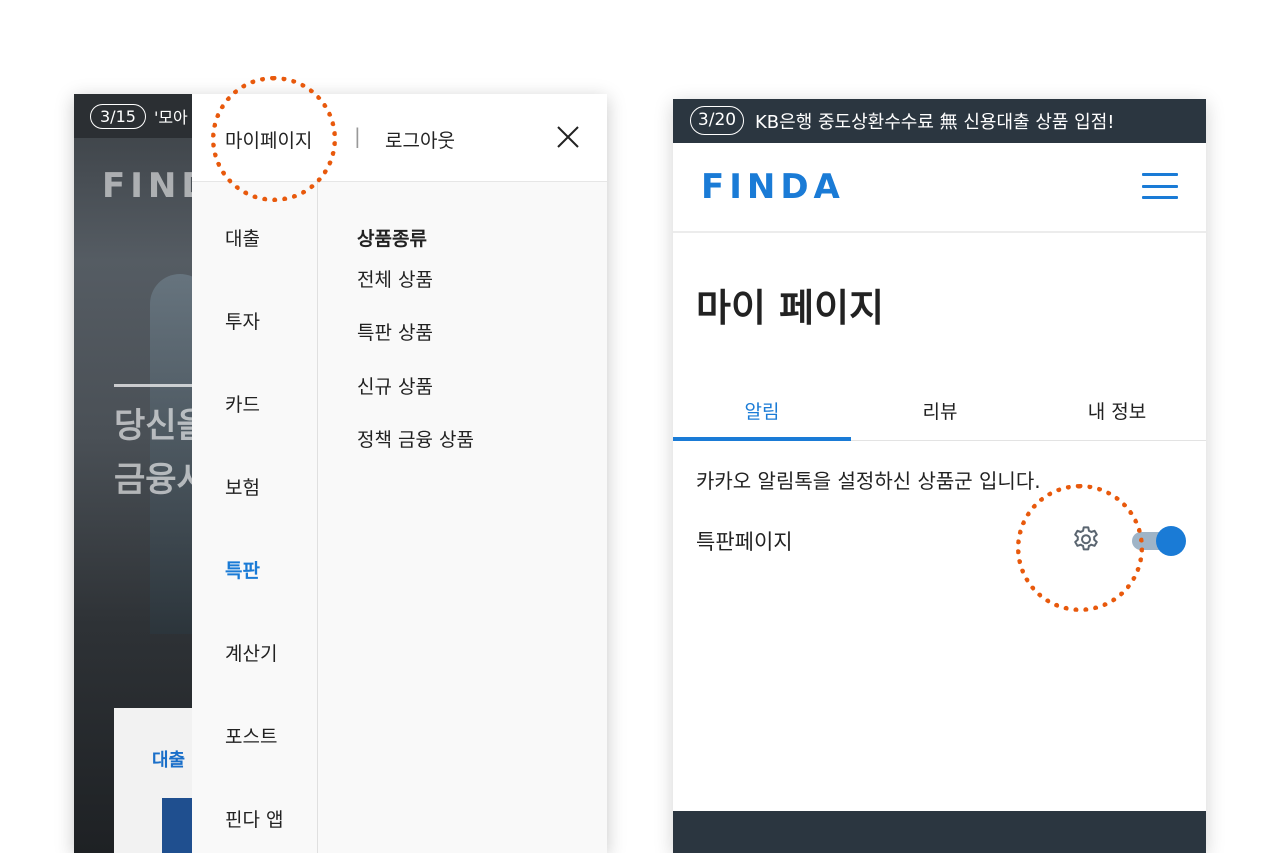  I want to click on gear-icon, so click(1086, 540).